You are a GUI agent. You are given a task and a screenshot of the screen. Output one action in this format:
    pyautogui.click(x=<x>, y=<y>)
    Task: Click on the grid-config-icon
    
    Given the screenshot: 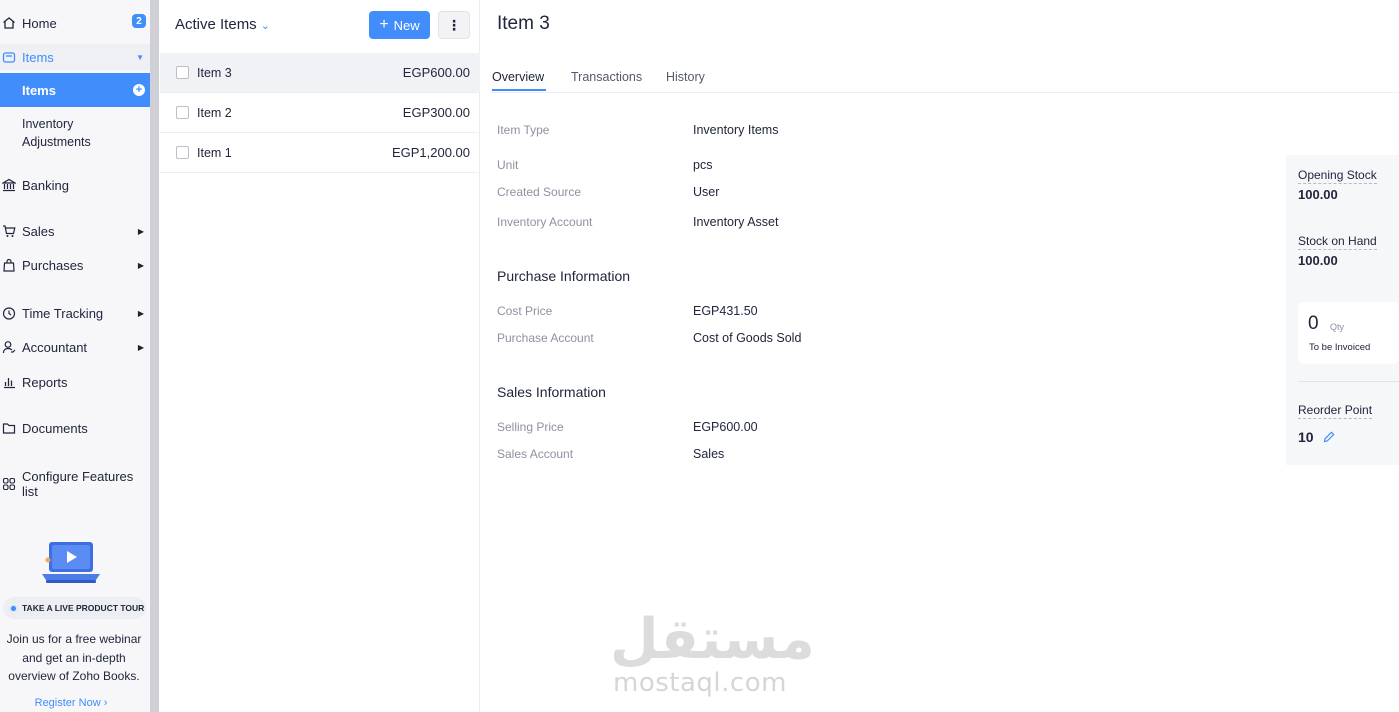 What is the action you would take?
    pyautogui.click(x=9, y=484)
    